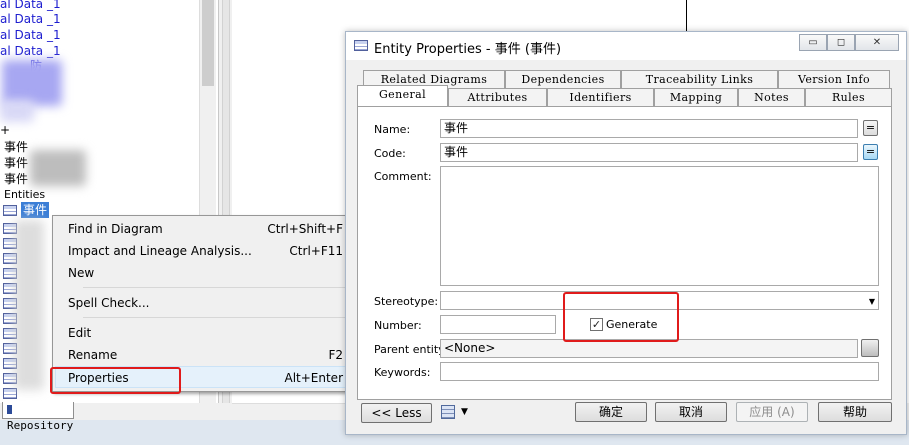 This screenshot has width=909, height=445. Describe the element at coordinates (316, 251) in the screenshot. I see `menu-item-shortcut: Ctrl+F11` at that location.